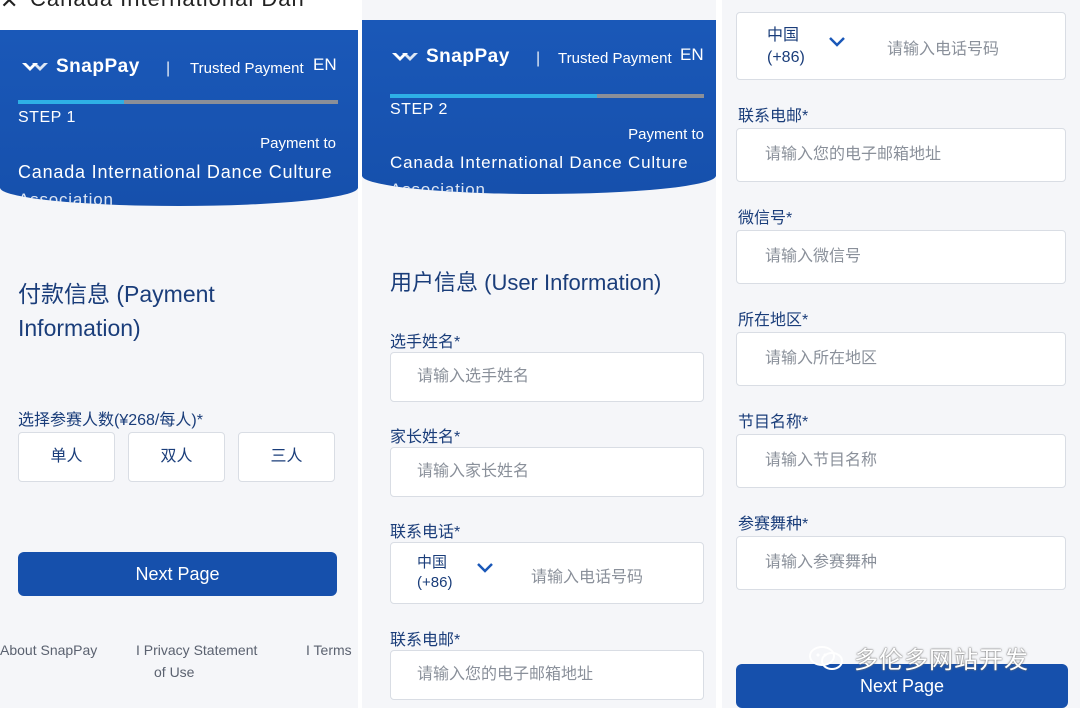  Describe the element at coordinates (901, 359) in the screenshot. I see `region-input: 请输入所在地区` at that location.